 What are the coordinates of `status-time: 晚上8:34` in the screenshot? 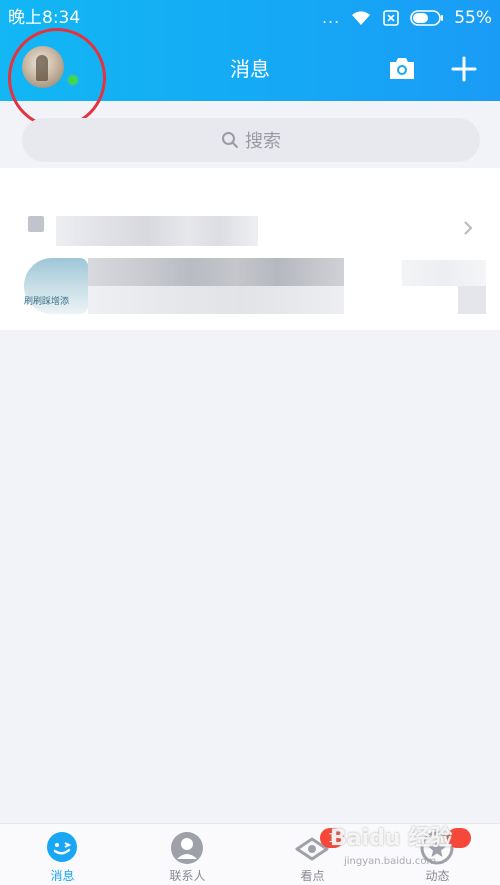 It's located at (44, 18).